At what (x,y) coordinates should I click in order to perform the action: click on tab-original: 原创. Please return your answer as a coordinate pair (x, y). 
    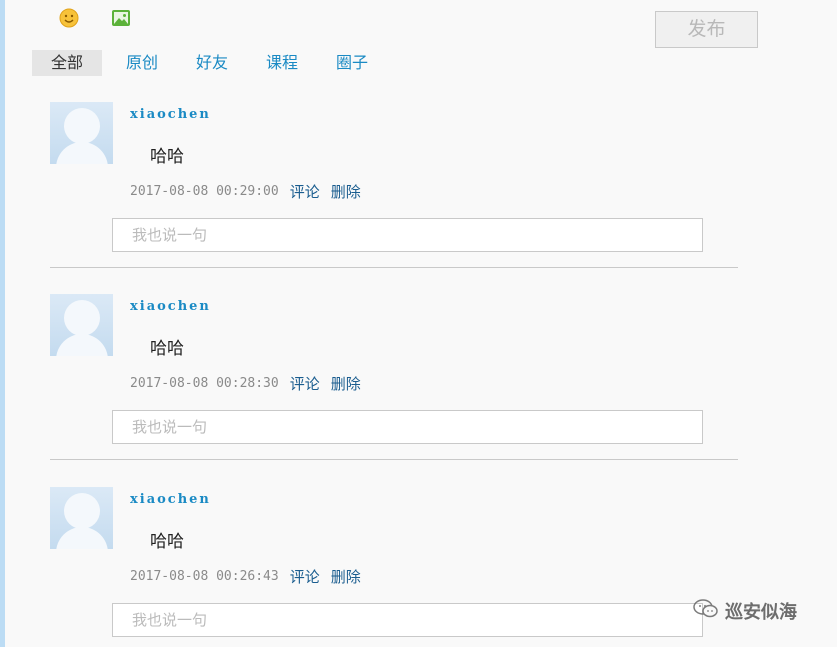
    Looking at the image, I should click on (142, 63).